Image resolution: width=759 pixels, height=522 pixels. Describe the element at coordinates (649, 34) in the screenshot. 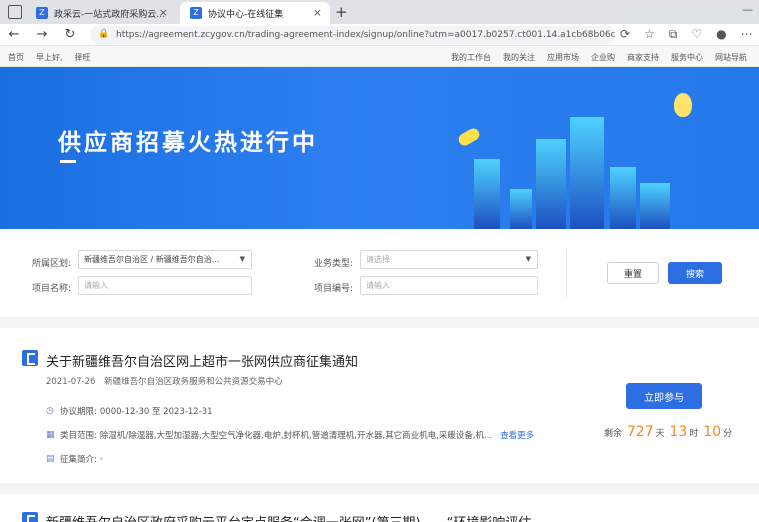

I see `favorites-icon: ☆` at that location.